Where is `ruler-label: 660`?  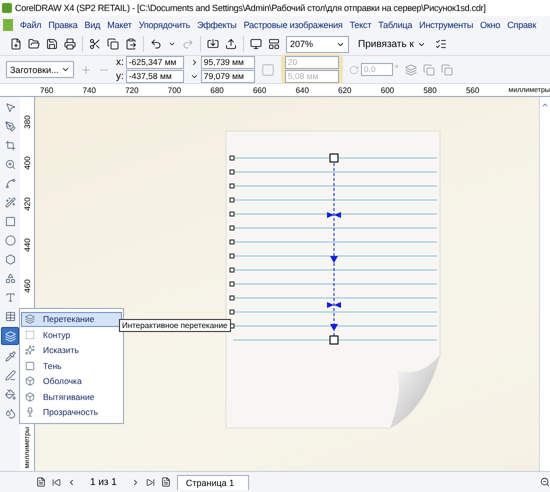 ruler-label: 660 is located at coordinates (260, 91).